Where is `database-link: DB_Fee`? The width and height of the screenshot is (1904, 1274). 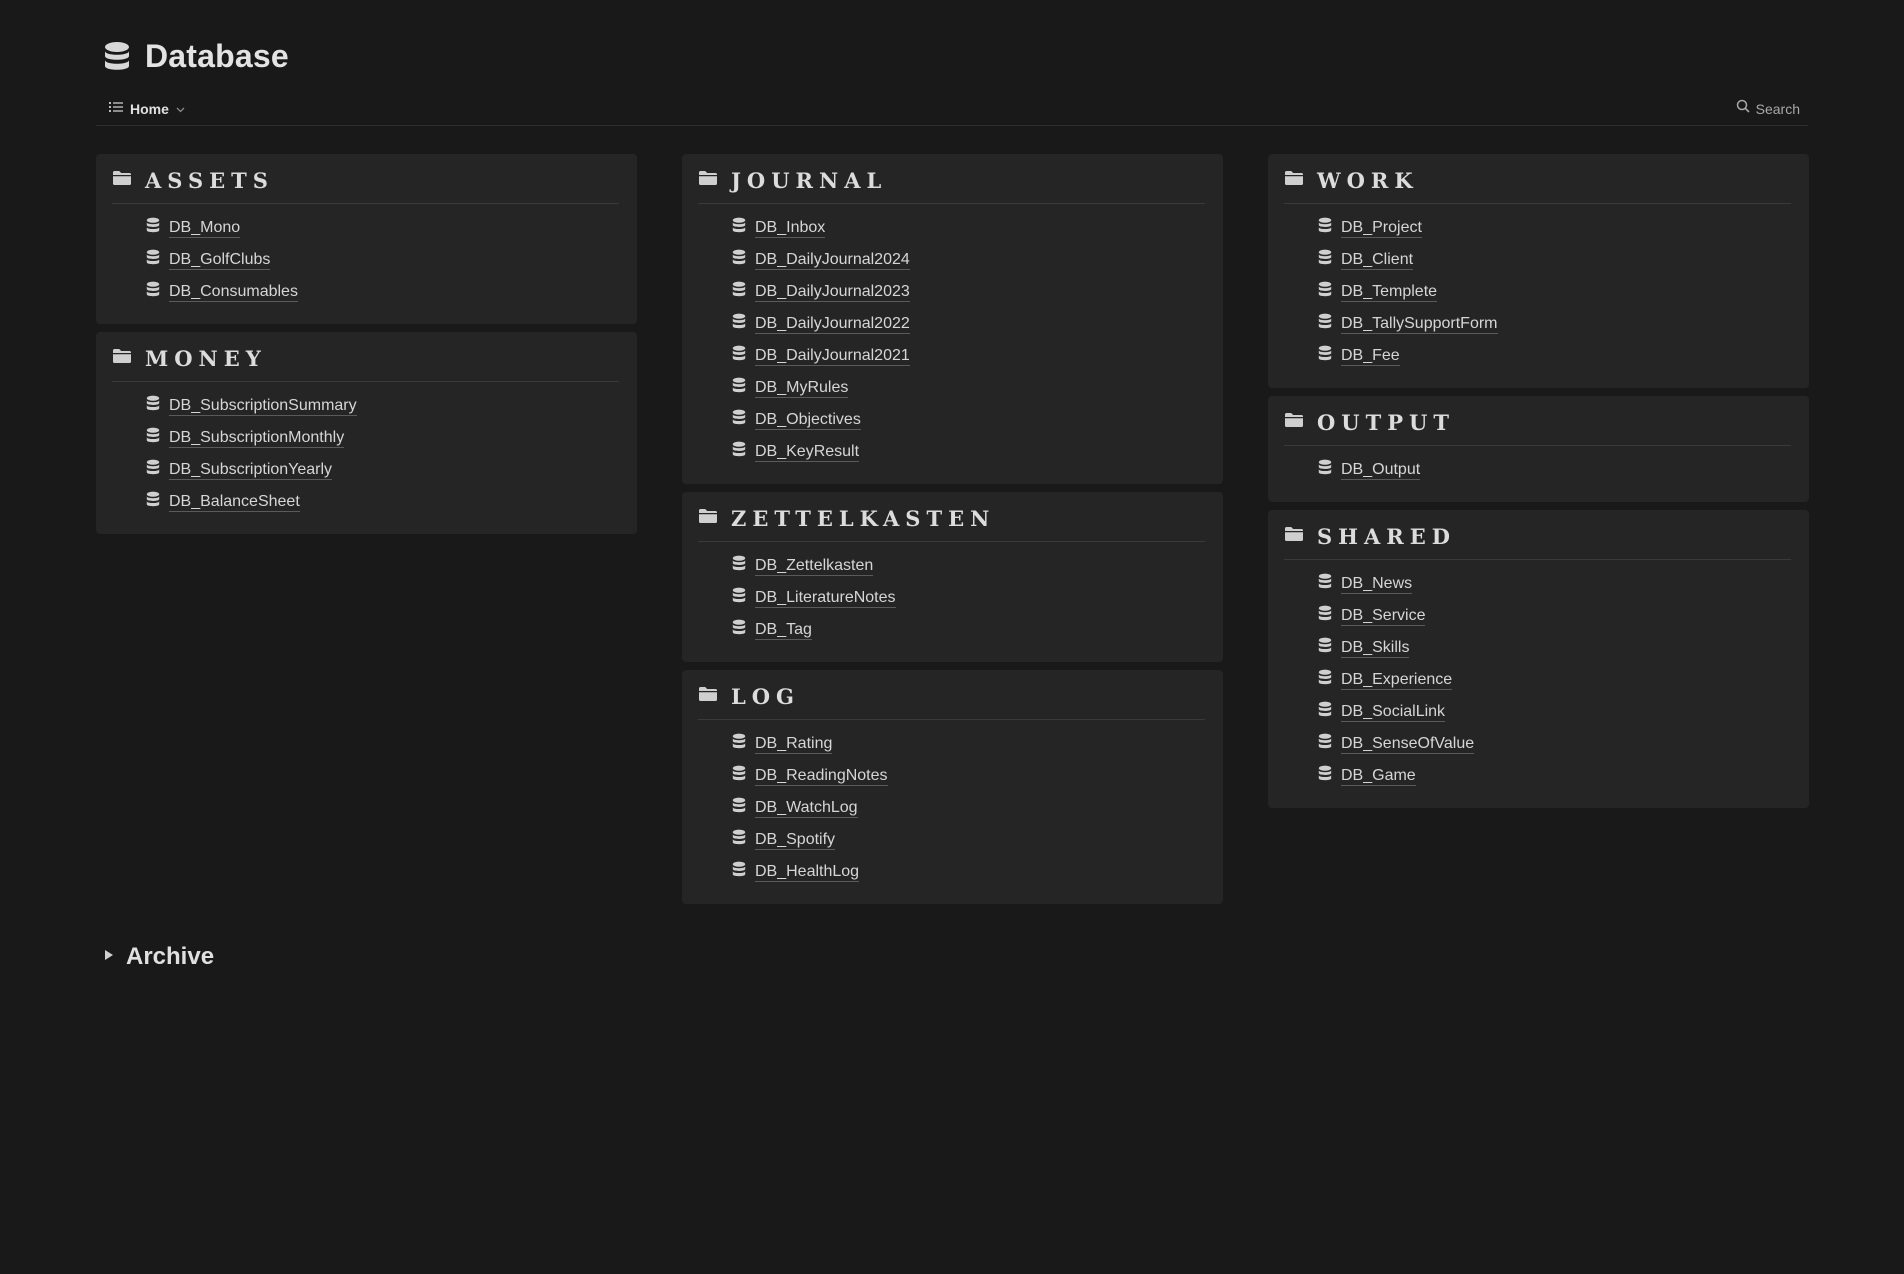
database-link: DB_Fee is located at coordinates (1554, 356).